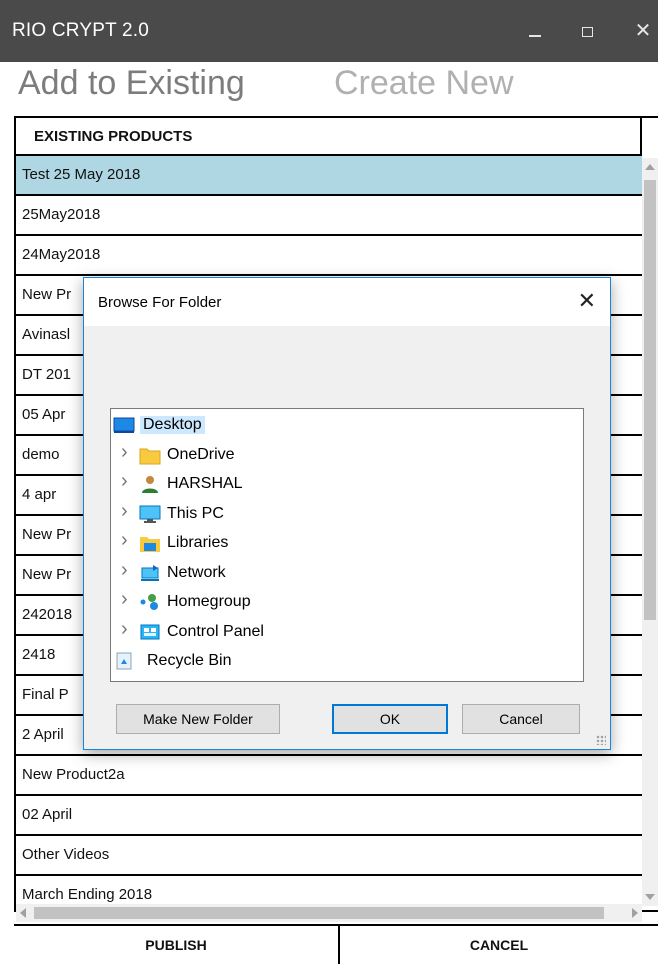  I want to click on folder-icon, so click(150, 455).